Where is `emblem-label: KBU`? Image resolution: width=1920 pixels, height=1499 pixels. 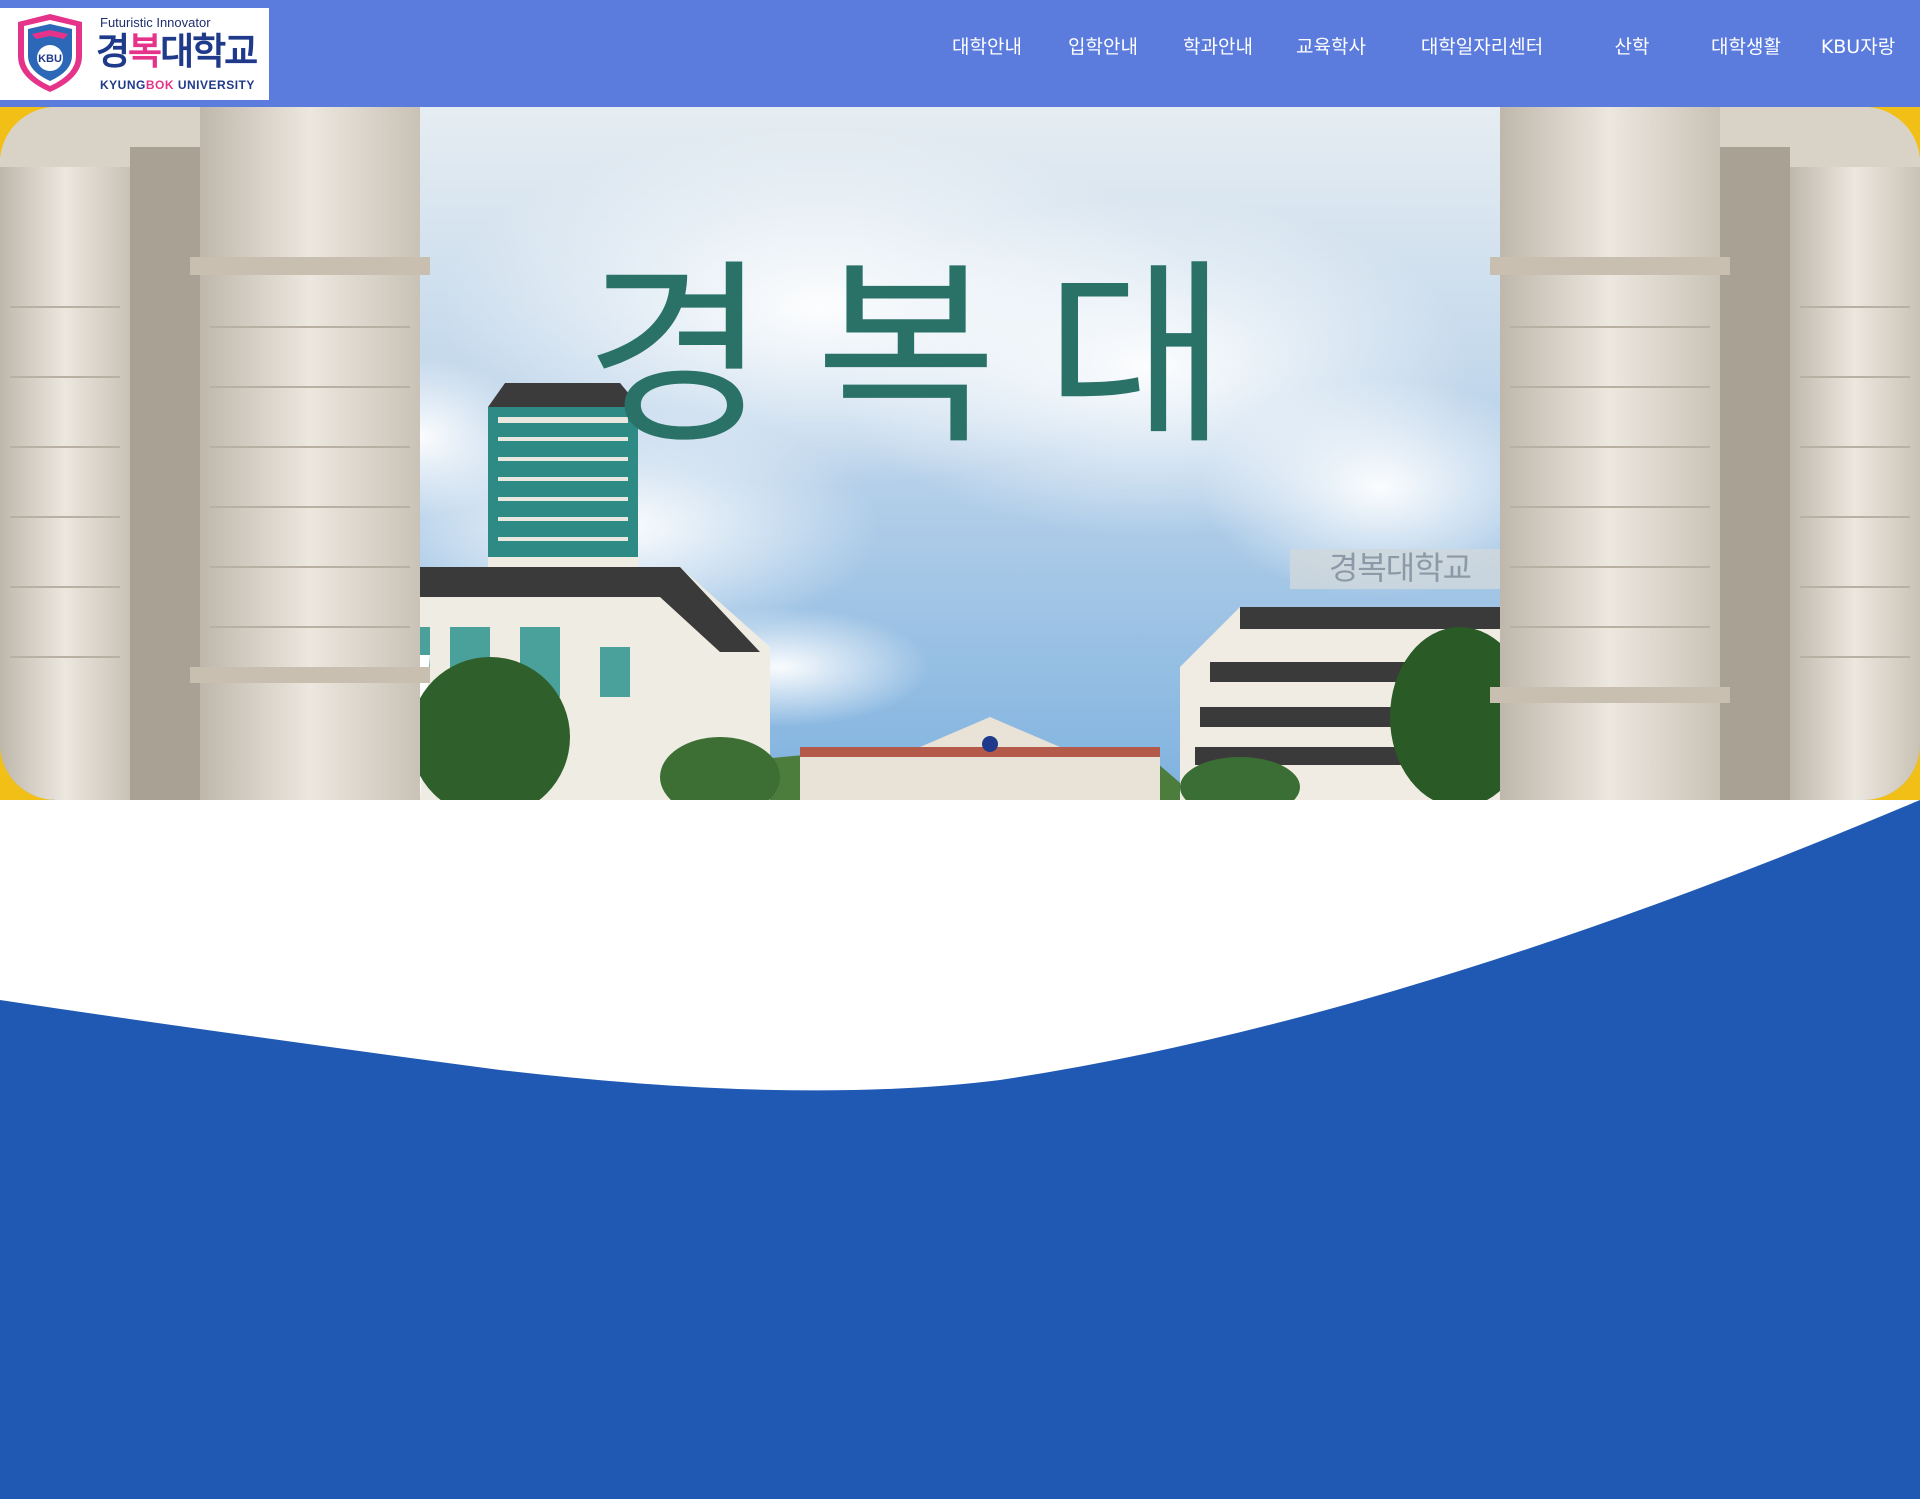 emblem-label: KBU is located at coordinates (50, 59).